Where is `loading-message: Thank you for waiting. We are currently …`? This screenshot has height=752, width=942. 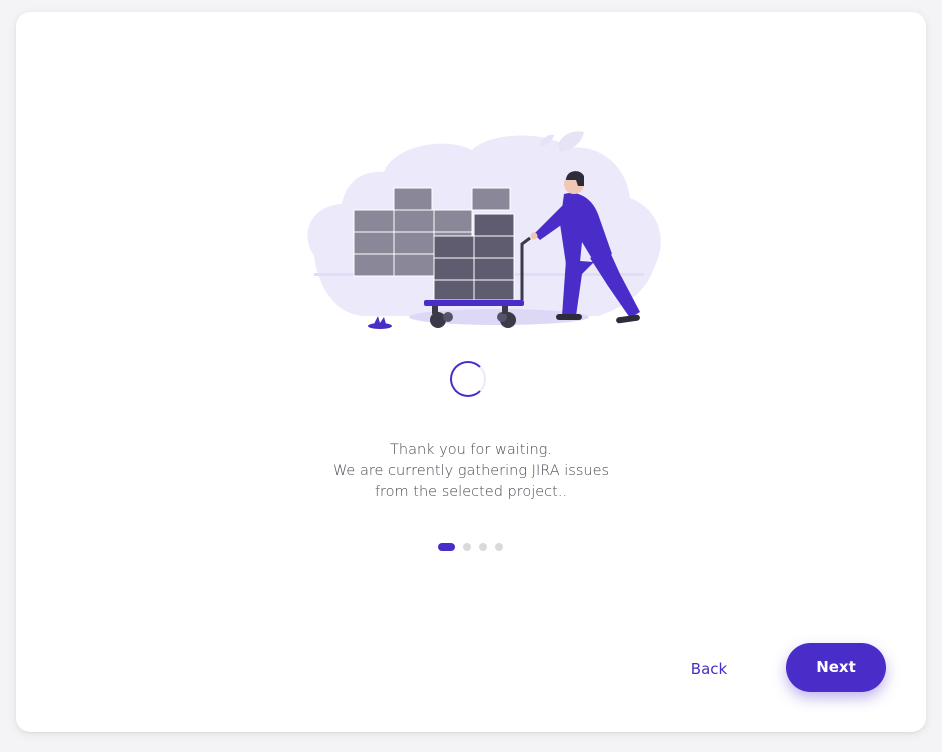
loading-message: Thank you for waiting. We are currently … is located at coordinates (471, 471).